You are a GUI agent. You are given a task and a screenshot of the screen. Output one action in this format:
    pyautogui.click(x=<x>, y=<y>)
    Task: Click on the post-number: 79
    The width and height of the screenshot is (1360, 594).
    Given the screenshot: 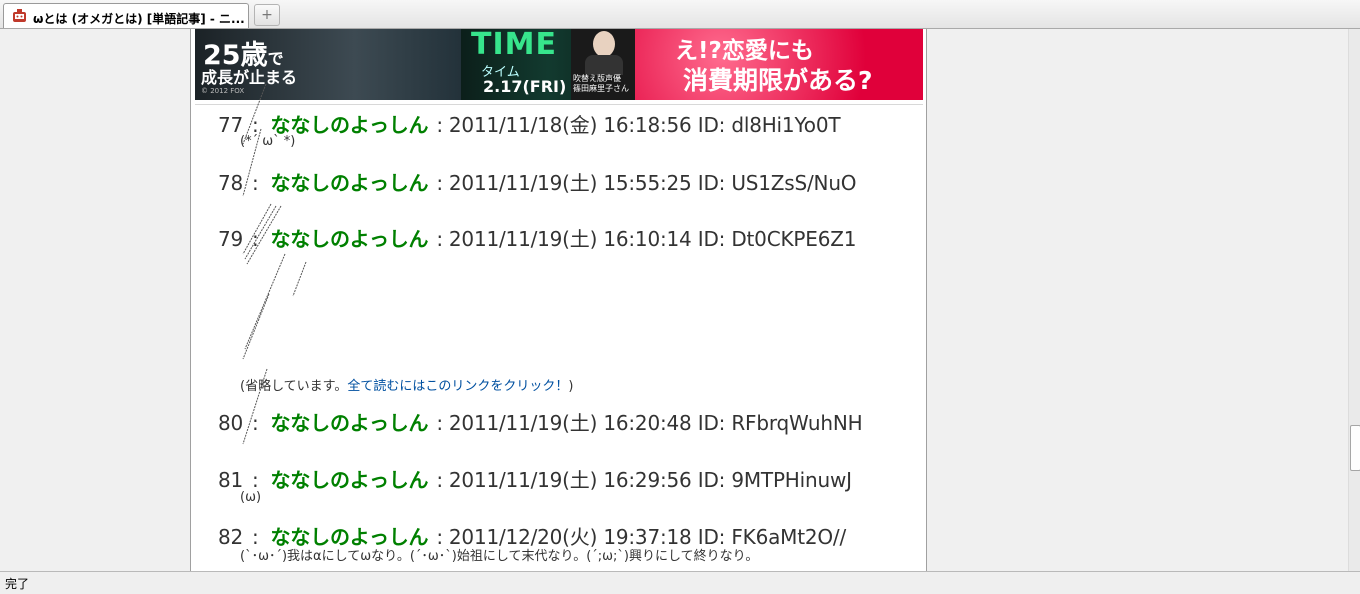 What is the action you would take?
    pyautogui.click(x=231, y=239)
    